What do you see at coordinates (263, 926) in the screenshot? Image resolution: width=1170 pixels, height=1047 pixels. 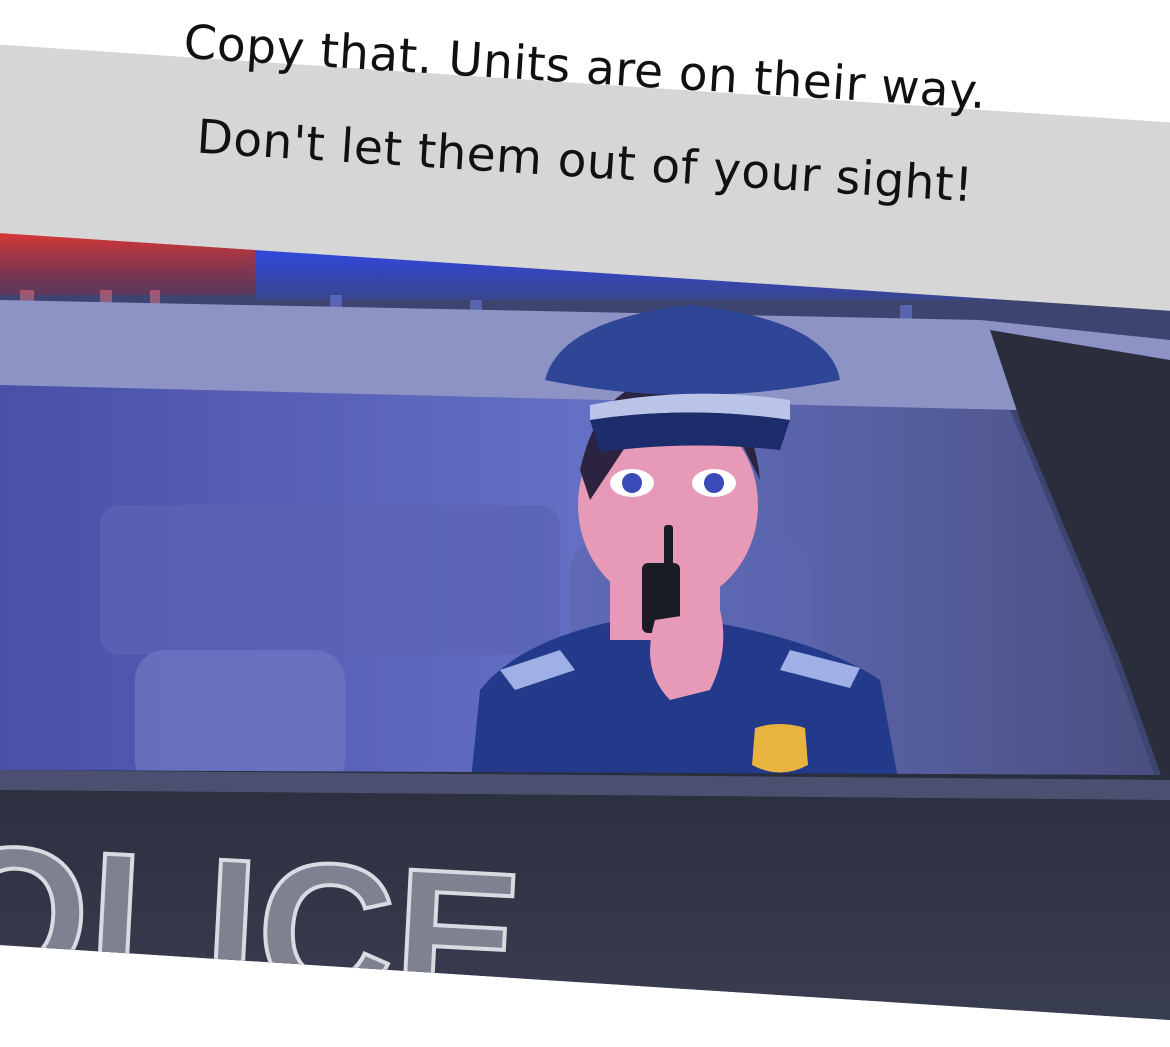 I see `hood-lettering: OLICE` at bounding box center [263, 926].